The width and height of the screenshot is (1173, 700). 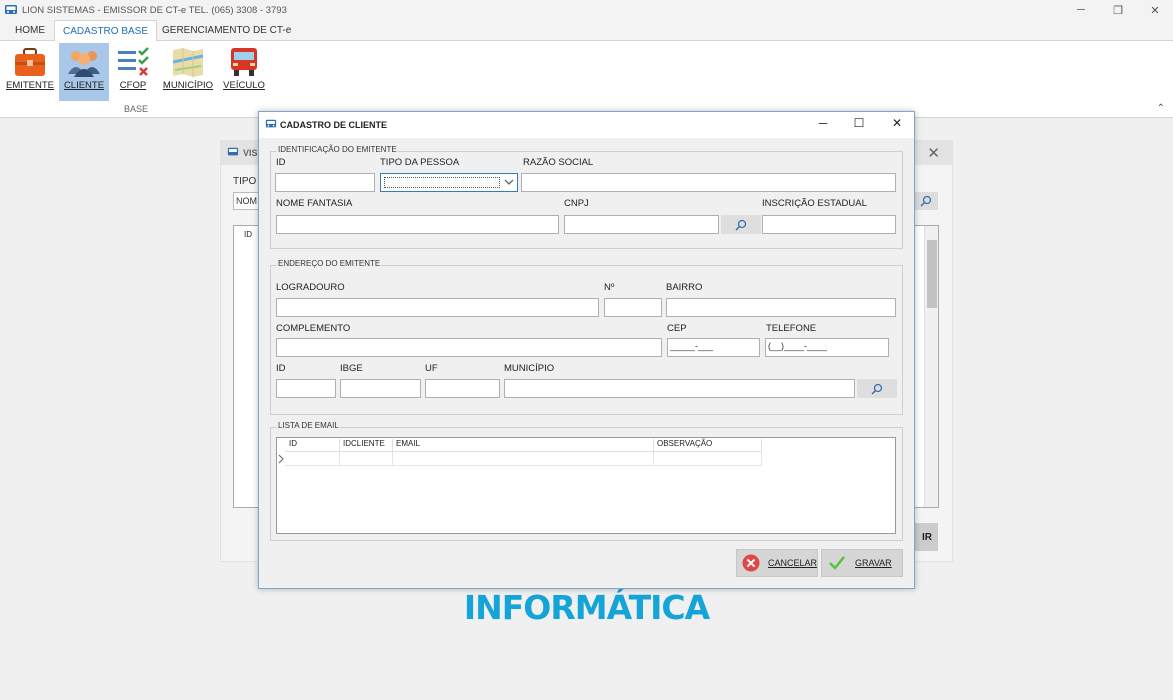 I want to click on emitente-button: EMITENTE, so click(x=30, y=72).